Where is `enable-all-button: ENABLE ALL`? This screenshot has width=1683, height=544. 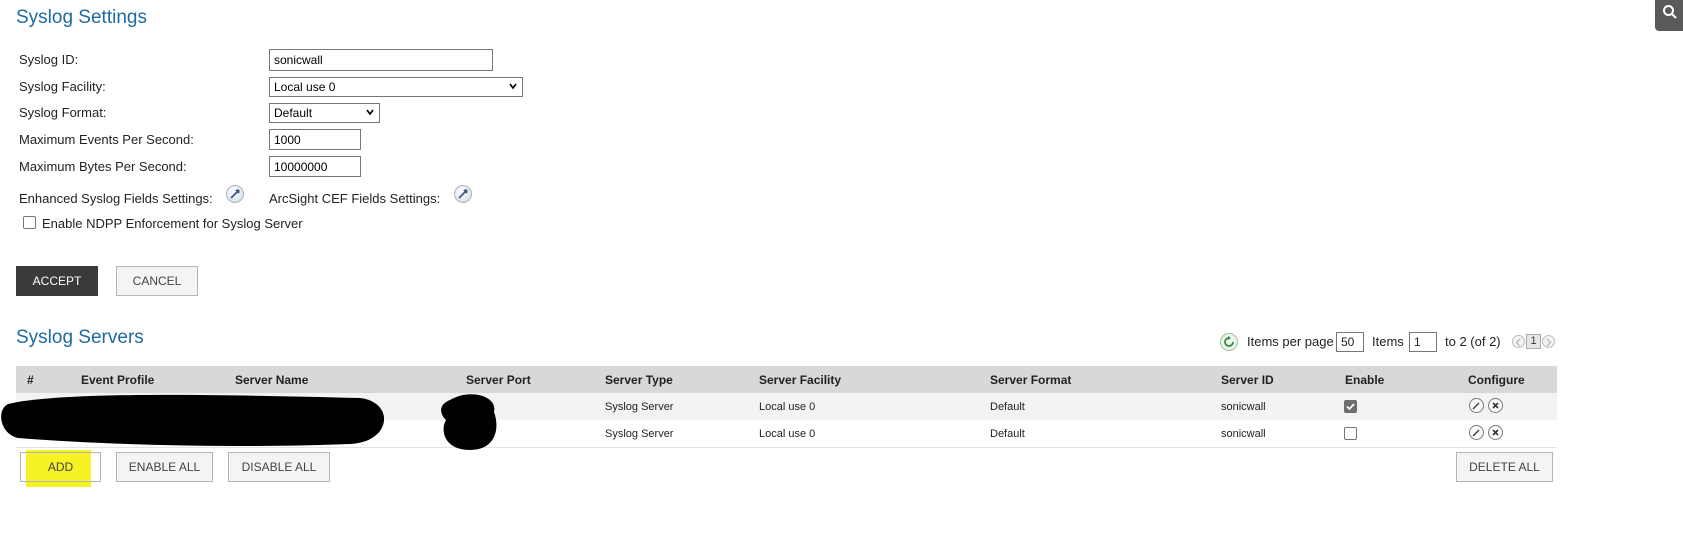
enable-all-button: ENABLE ALL is located at coordinates (164, 467).